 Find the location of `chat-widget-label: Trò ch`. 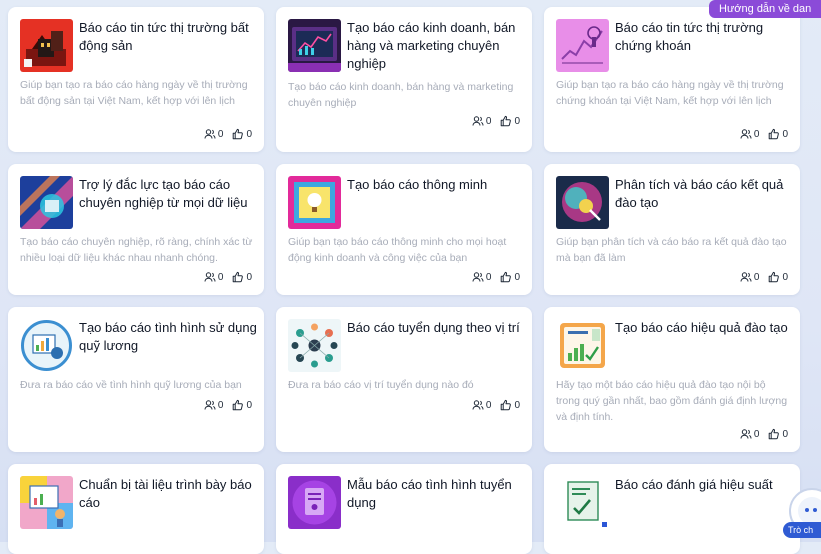

chat-widget-label: Trò ch is located at coordinates (802, 530).